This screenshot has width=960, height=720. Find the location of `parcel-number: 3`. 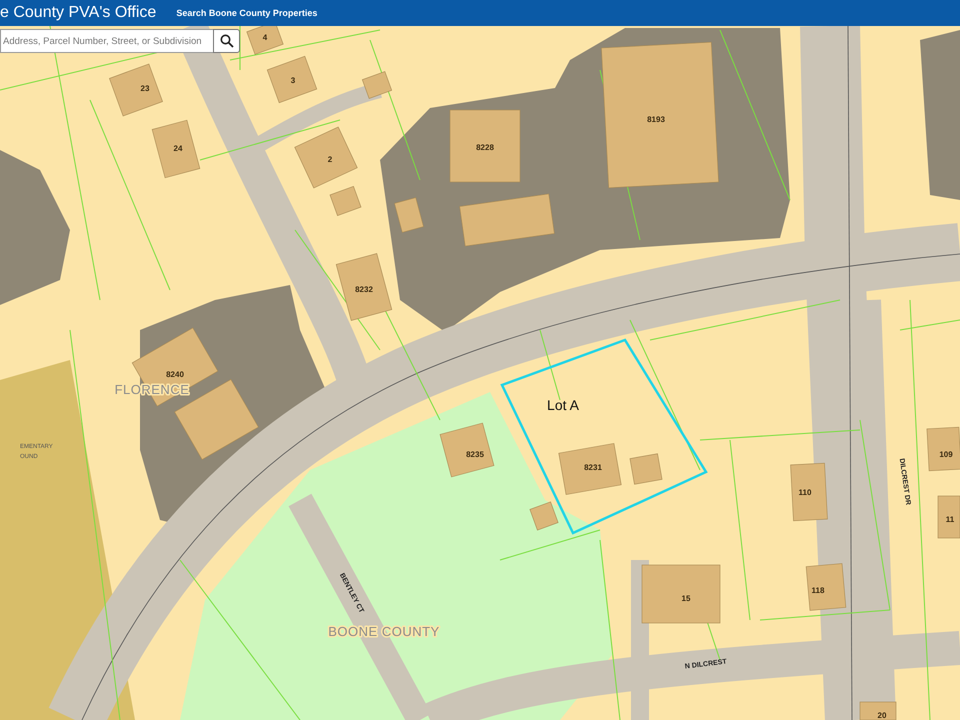

parcel-number: 3 is located at coordinates (293, 80).